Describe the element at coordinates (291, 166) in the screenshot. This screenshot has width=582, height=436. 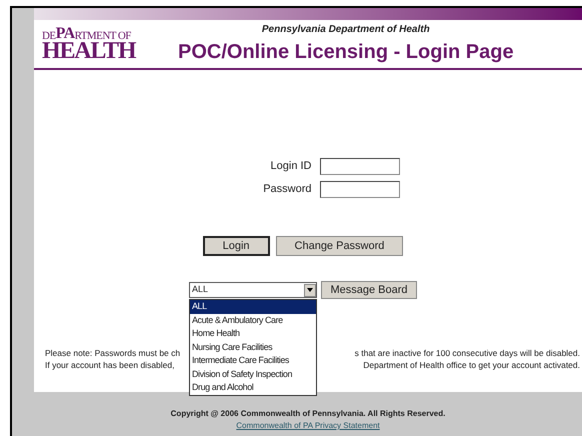
I see `field-label: Login ID` at that location.